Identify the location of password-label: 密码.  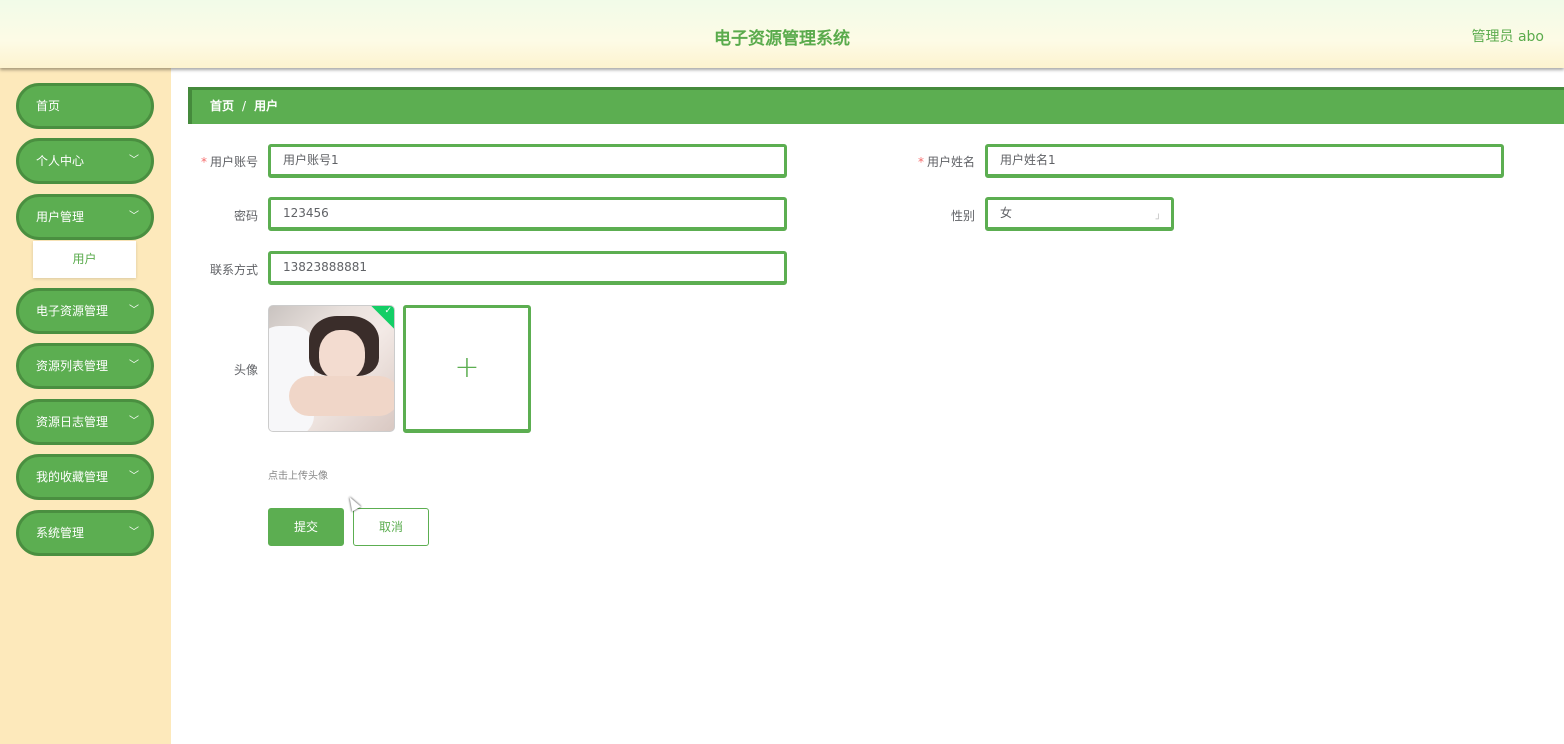
(245, 216).